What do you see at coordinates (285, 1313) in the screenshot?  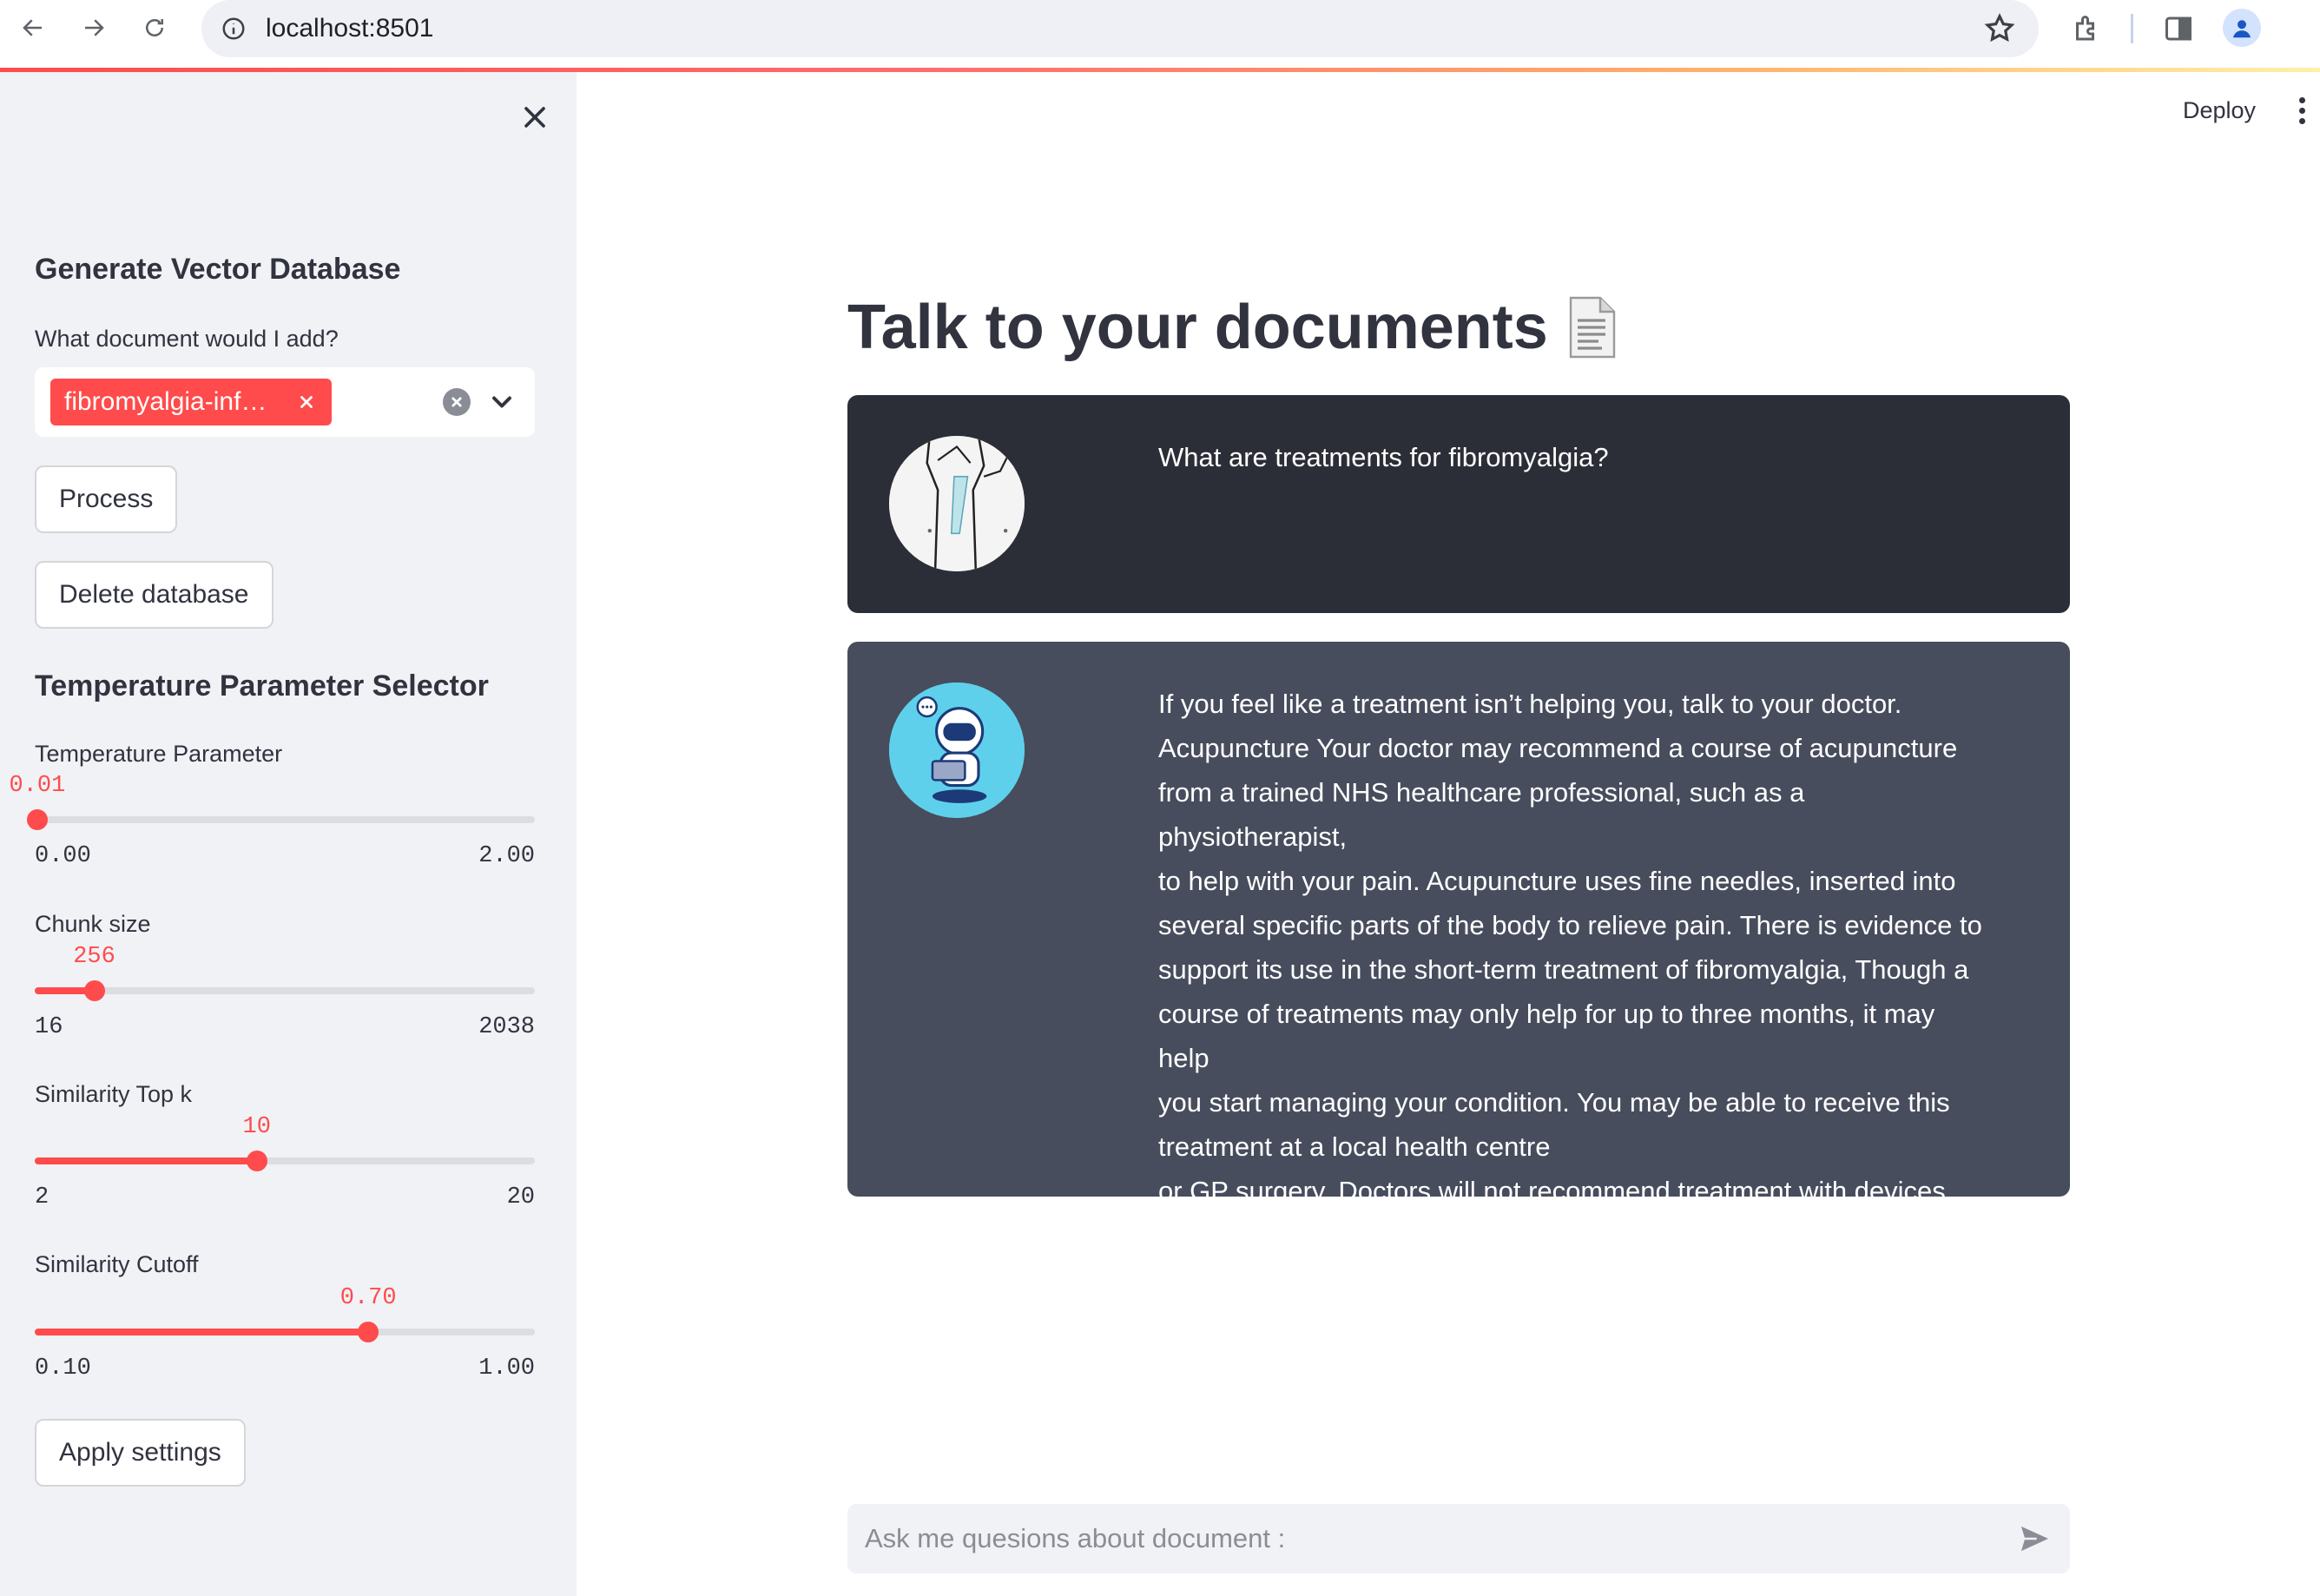 I see `similarity-cutoff-slider: 0.70` at bounding box center [285, 1313].